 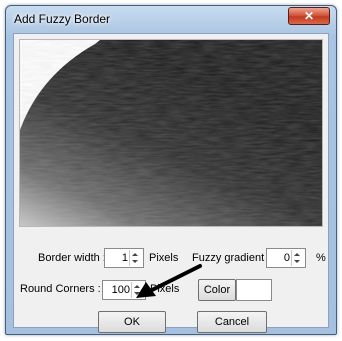 What do you see at coordinates (124, 258) in the screenshot?
I see `border-width-value: 1` at bounding box center [124, 258].